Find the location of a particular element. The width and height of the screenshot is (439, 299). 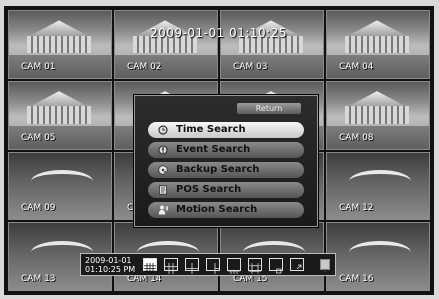

camera-tile-8: CAM 08 is located at coordinates (378, 115).